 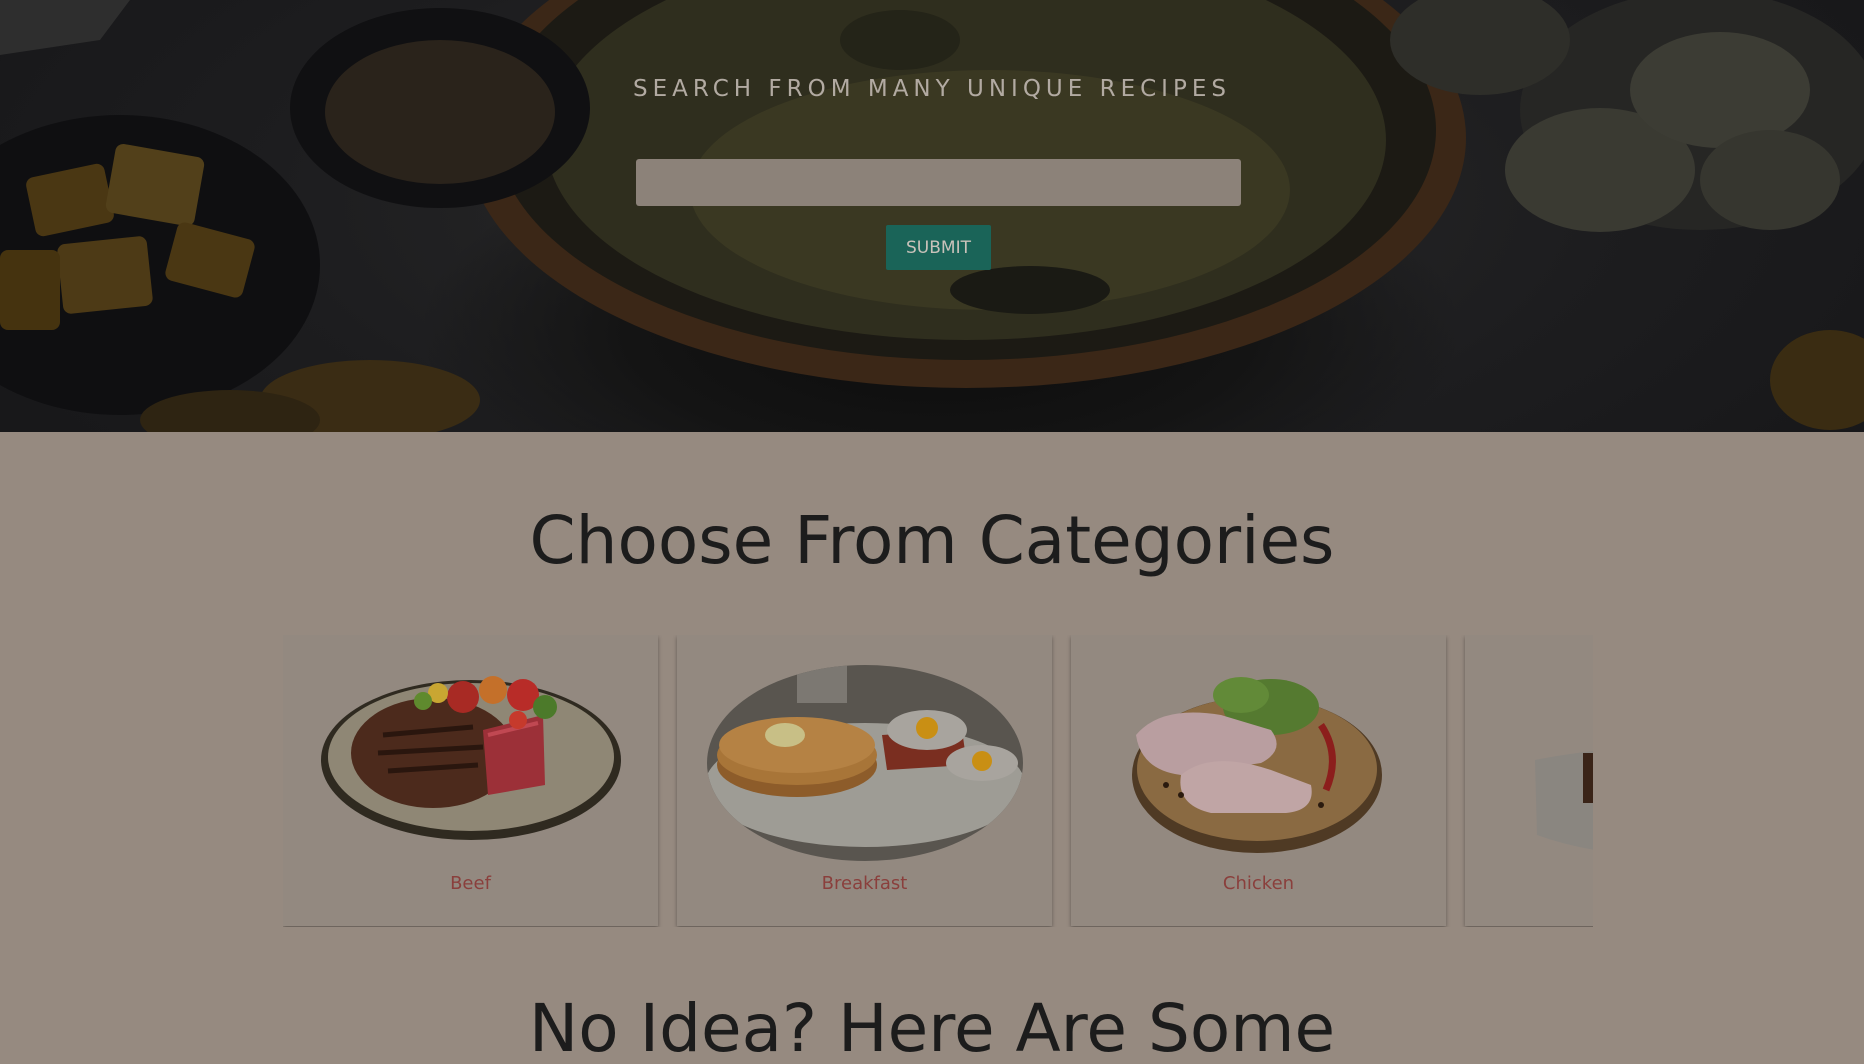 What do you see at coordinates (1529, 780) in the screenshot?
I see `category-card-dessert` at bounding box center [1529, 780].